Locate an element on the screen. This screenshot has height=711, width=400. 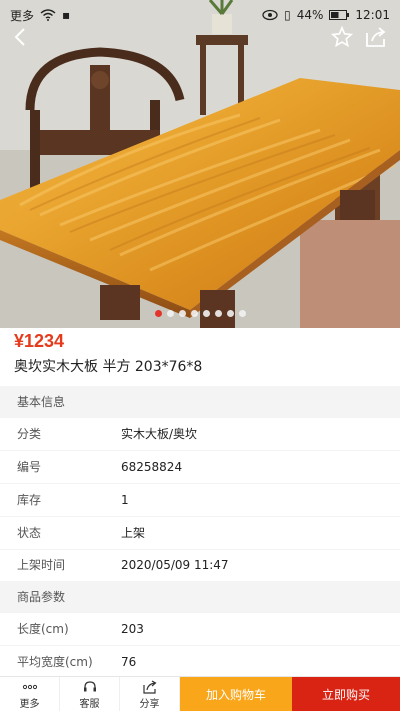
product-price: ¥1234 is located at coordinates (39, 341).